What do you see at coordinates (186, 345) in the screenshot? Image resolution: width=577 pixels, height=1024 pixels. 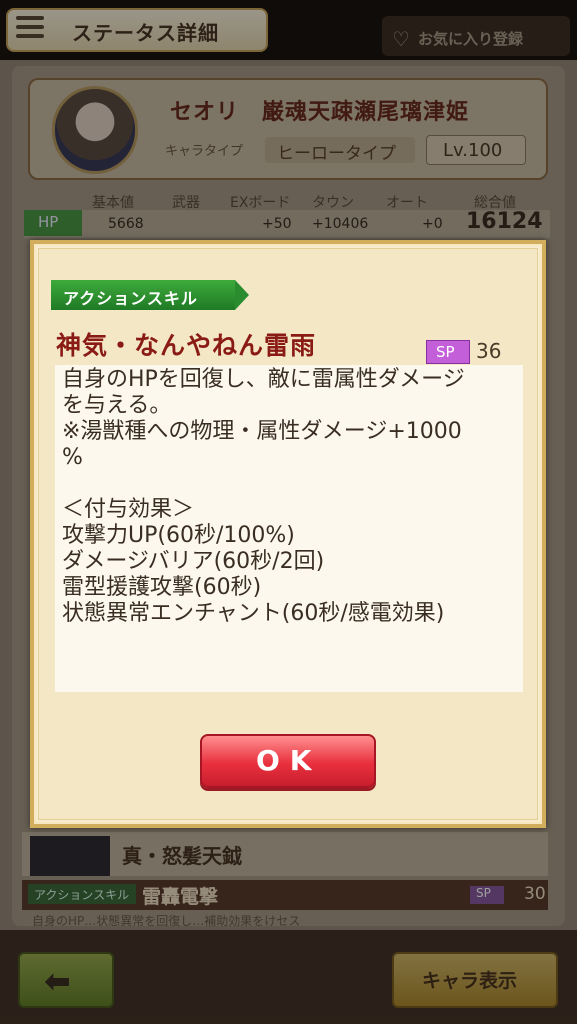 I see `skill-title: 神気・なんやねん雷雨` at bounding box center [186, 345].